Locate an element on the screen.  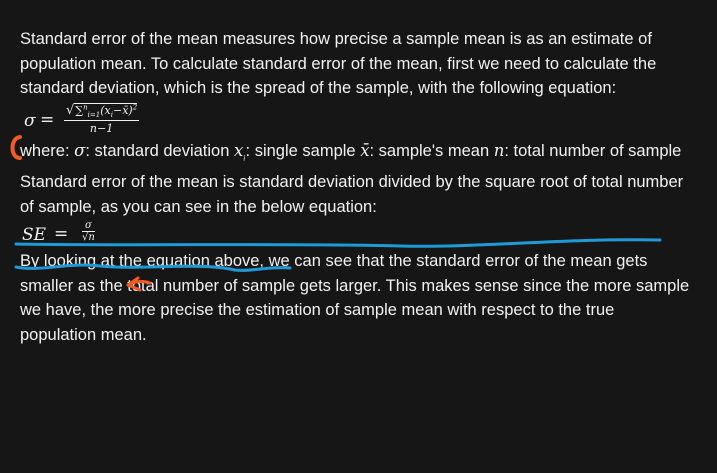
se-fraction: σ √n is located at coordinates (88, 232).